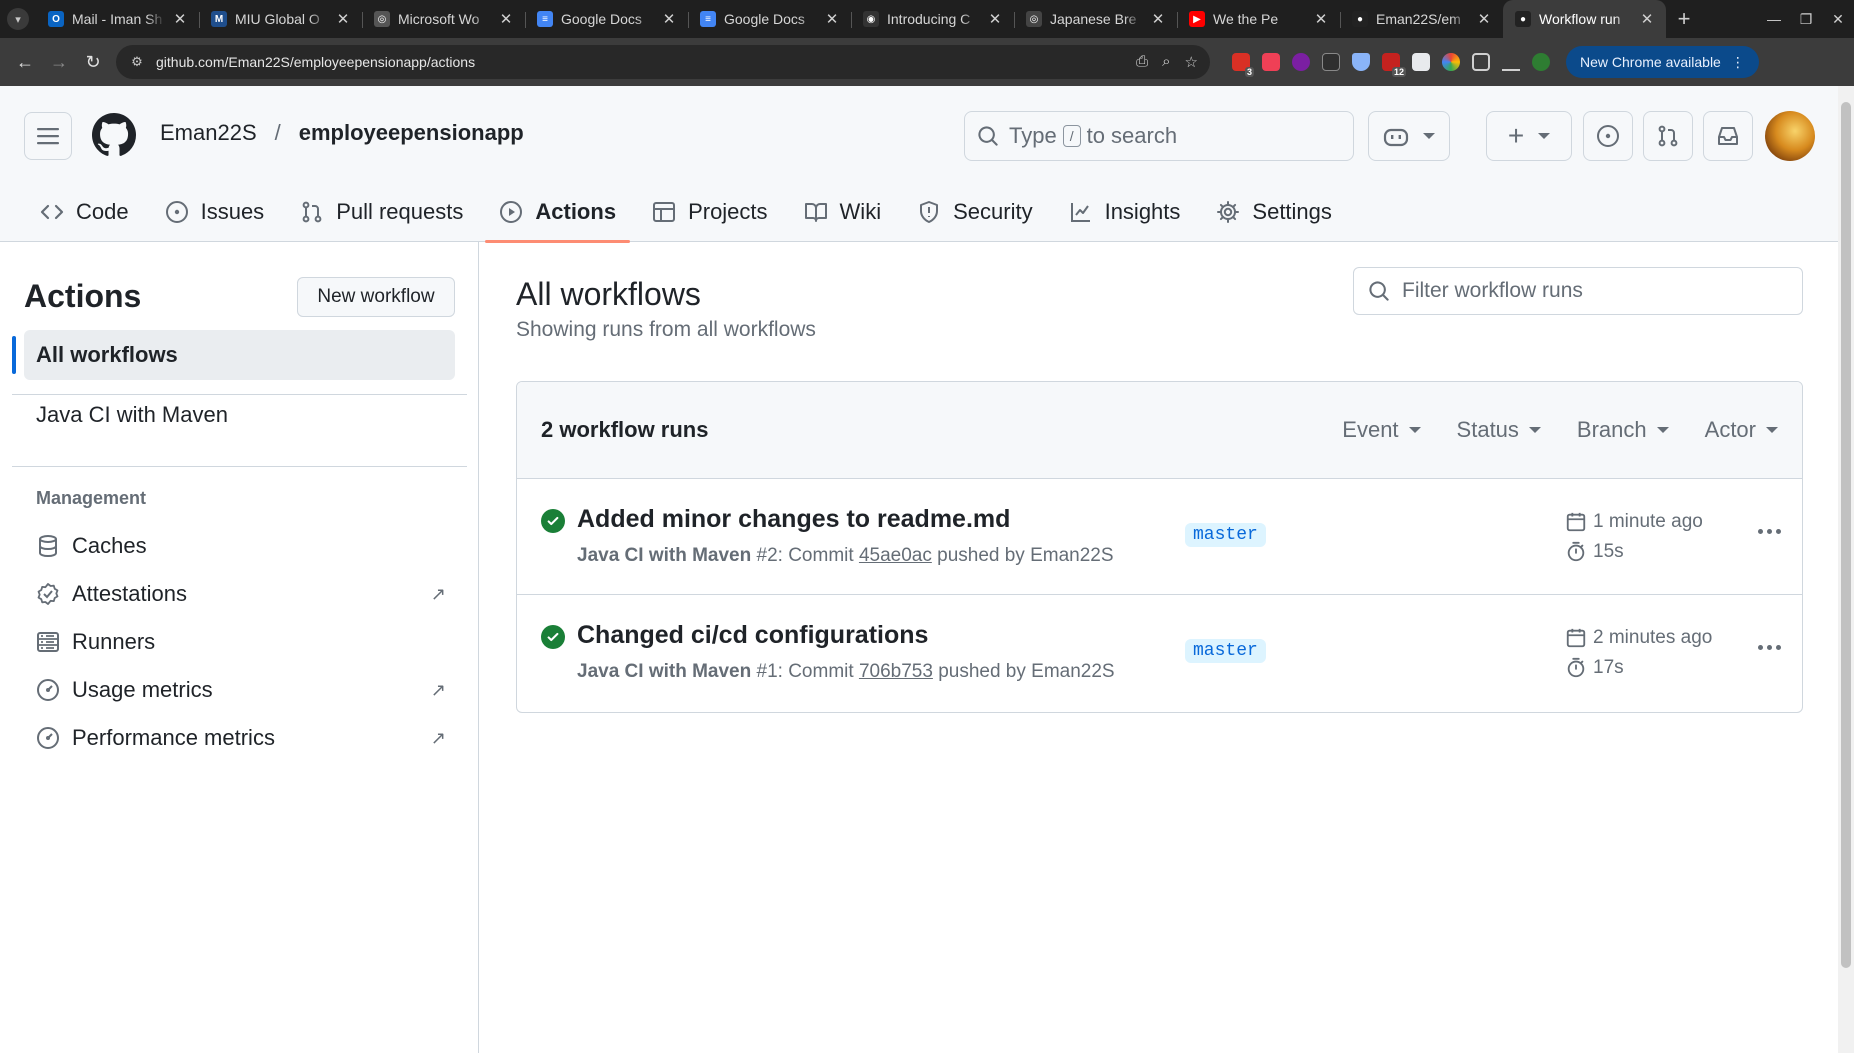 This screenshot has width=1854, height=1053. I want to click on minimize-icon: —, so click(1774, 19).